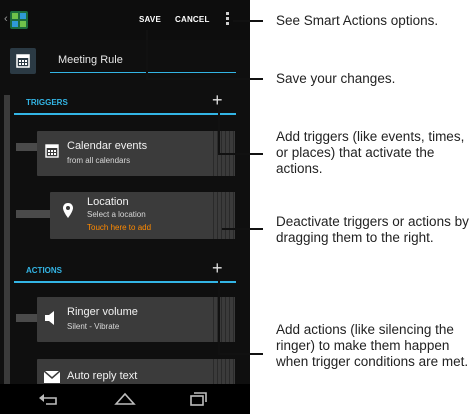  I want to click on actions-divider, so click(125, 282).